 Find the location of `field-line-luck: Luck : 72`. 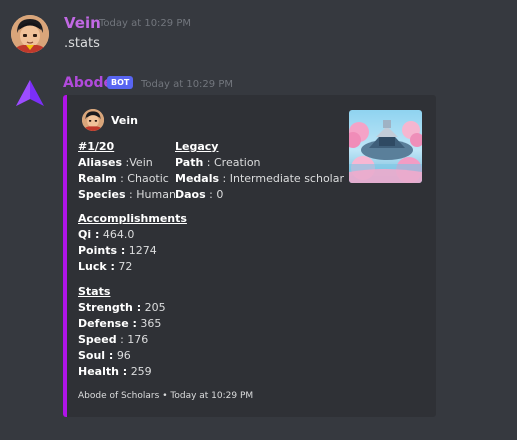

field-line-luck: Luck : 72 is located at coordinates (105, 266).